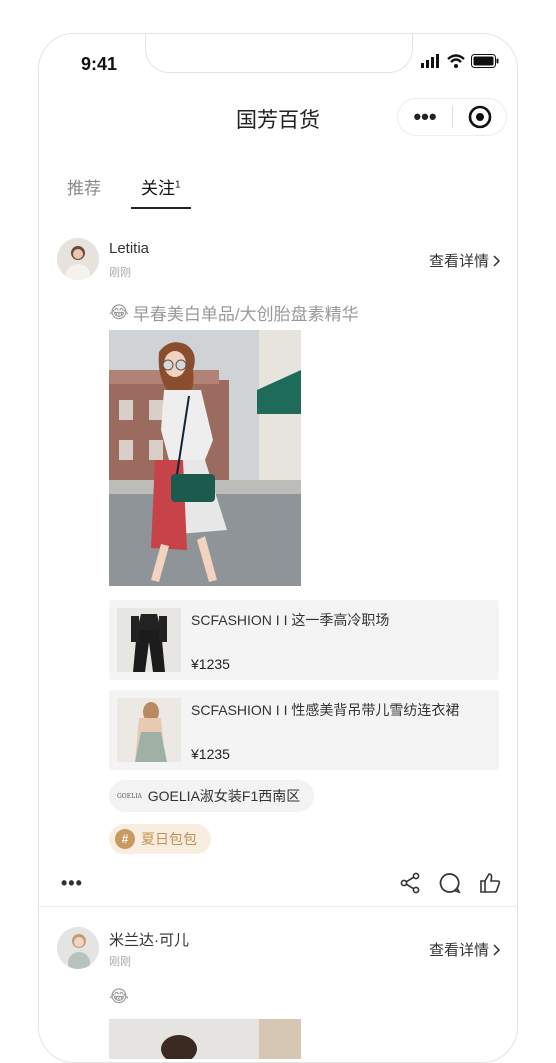 The height and width of the screenshot is (1063, 556). Describe the element at coordinates (279, 53) in the screenshot. I see `notch` at that location.